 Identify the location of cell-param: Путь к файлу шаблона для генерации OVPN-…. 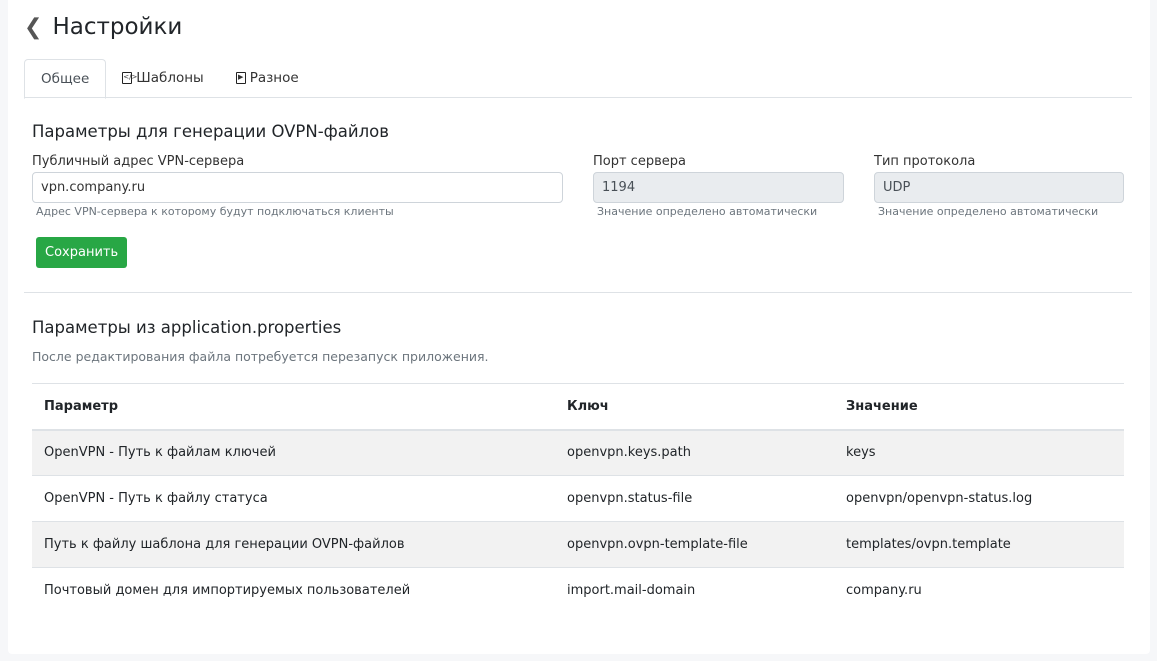
(293, 544).